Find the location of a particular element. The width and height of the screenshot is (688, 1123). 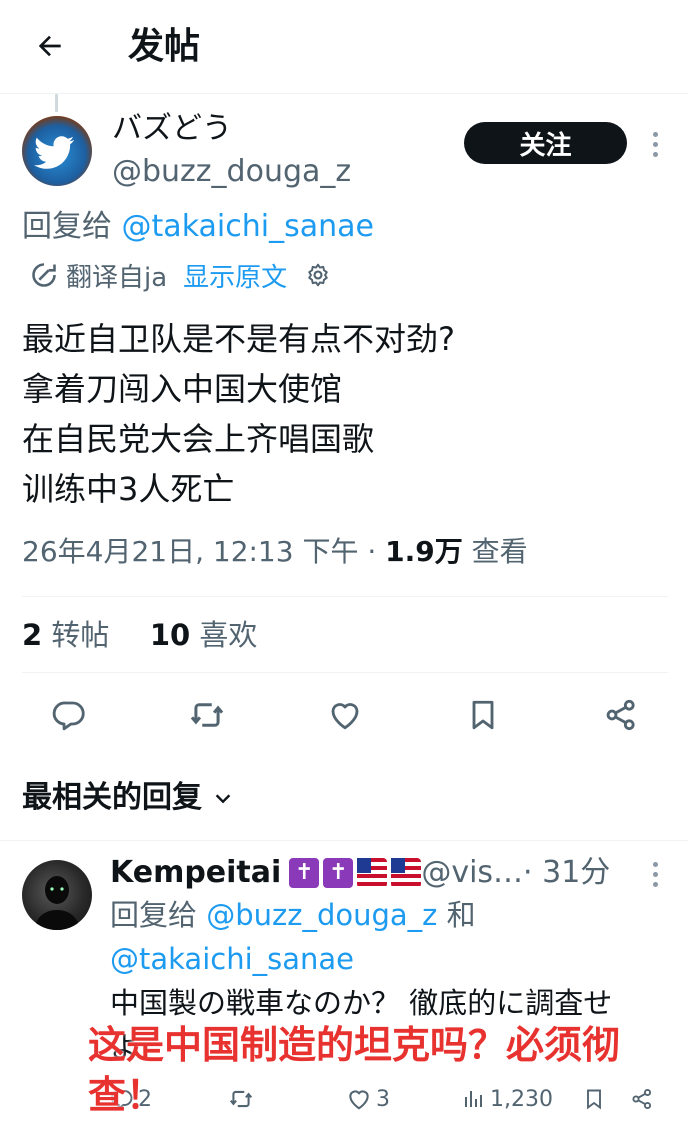

post-line: 训练中3人死亡 is located at coordinates (128, 489).